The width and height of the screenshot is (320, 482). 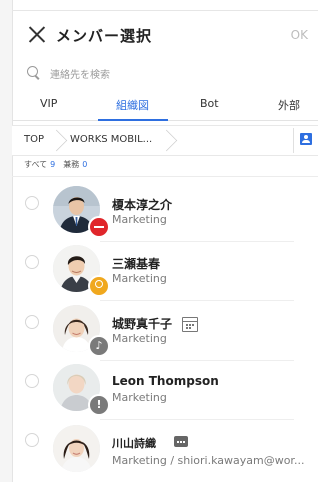 I want to click on all-count-value: 9, so click(x=52, y=164).